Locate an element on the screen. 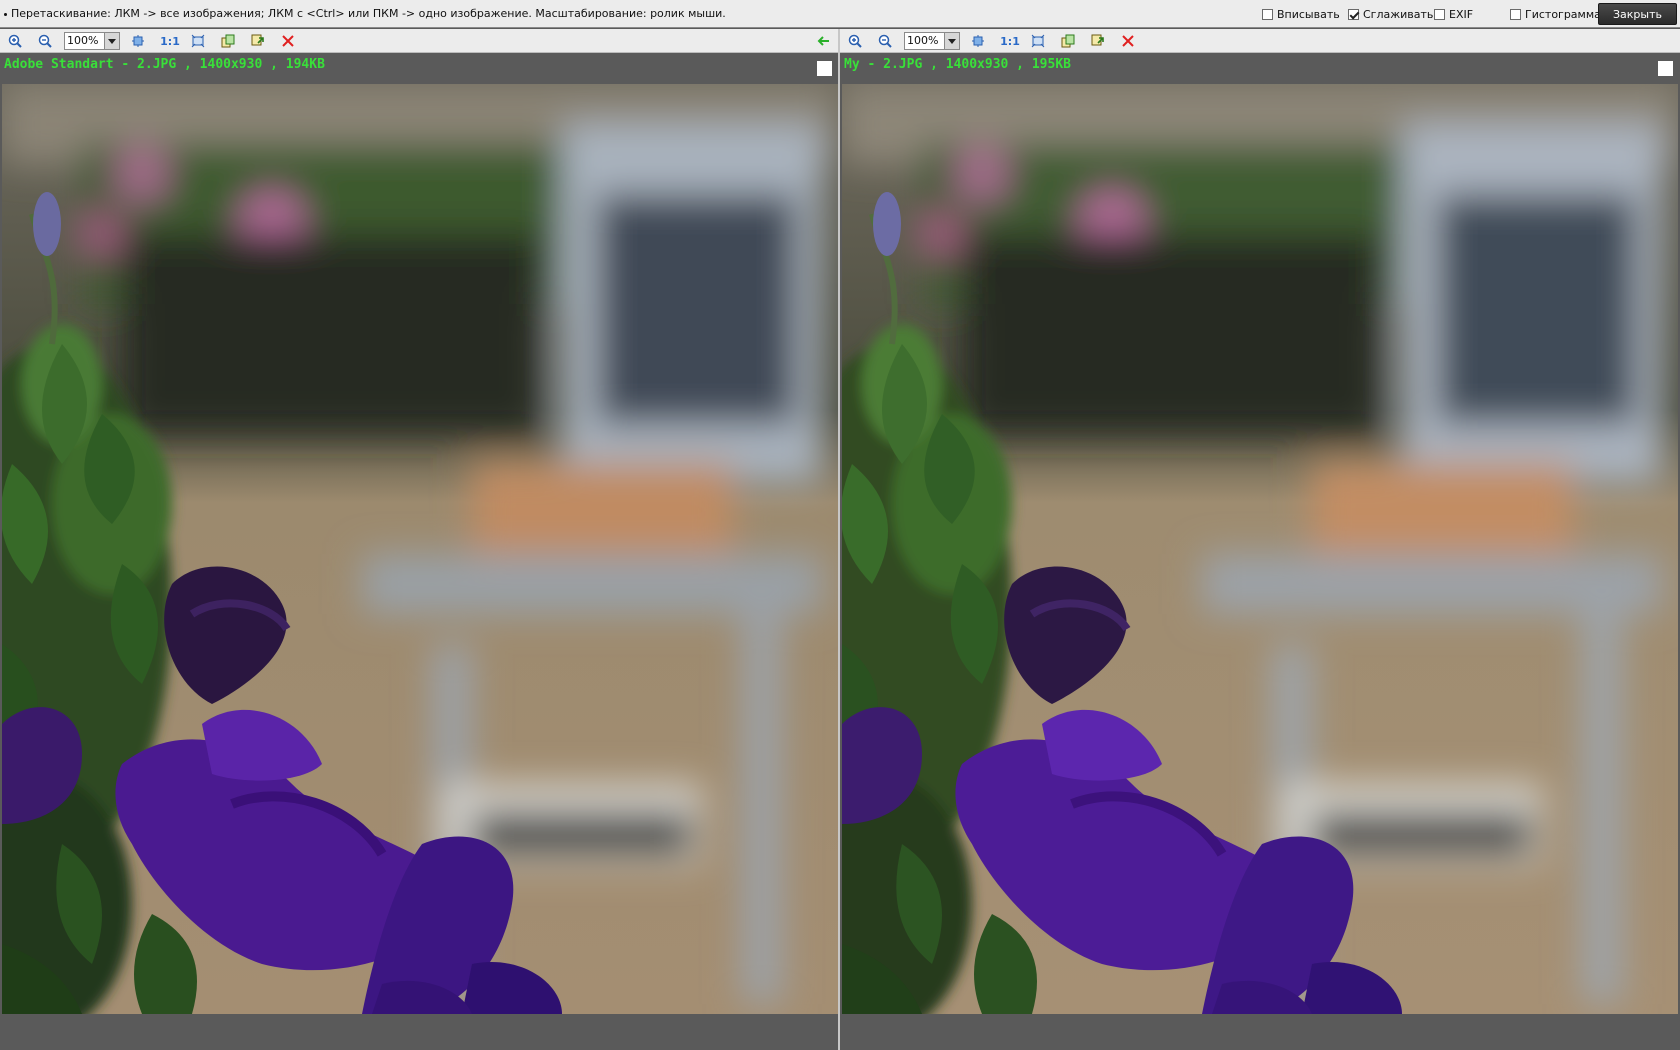 The height and width of the screenshot is (1050, 1680). right-toolbar: 100% 1:1 is located at coordinates (1260, 41).